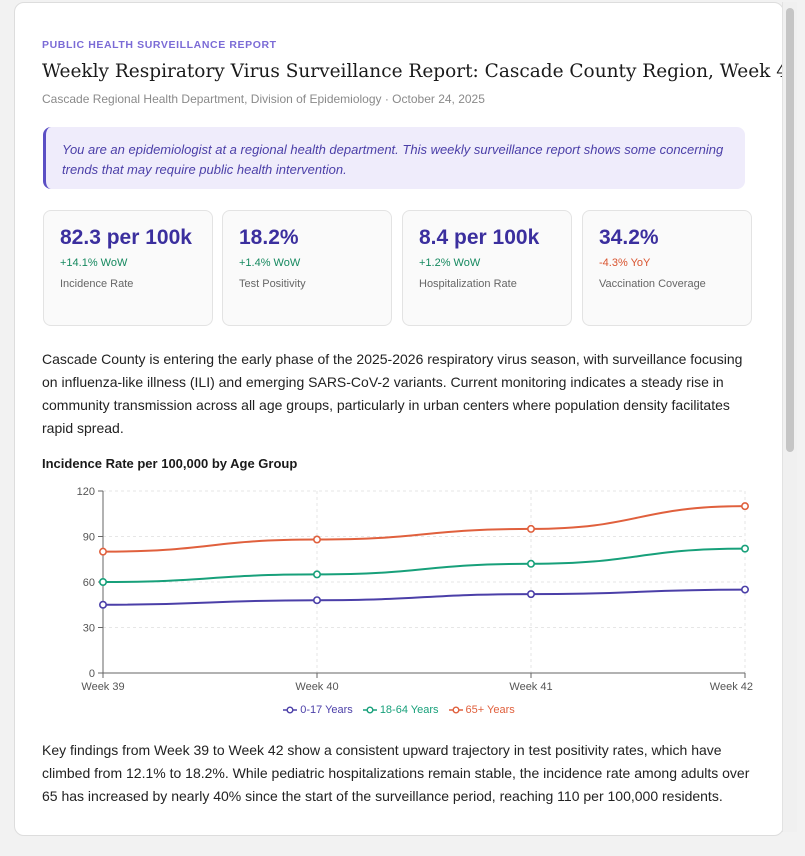 The height and width of the screenshot is (856, 805). I want to click on stat-change: +1.2% WoW, so click(450, 263).